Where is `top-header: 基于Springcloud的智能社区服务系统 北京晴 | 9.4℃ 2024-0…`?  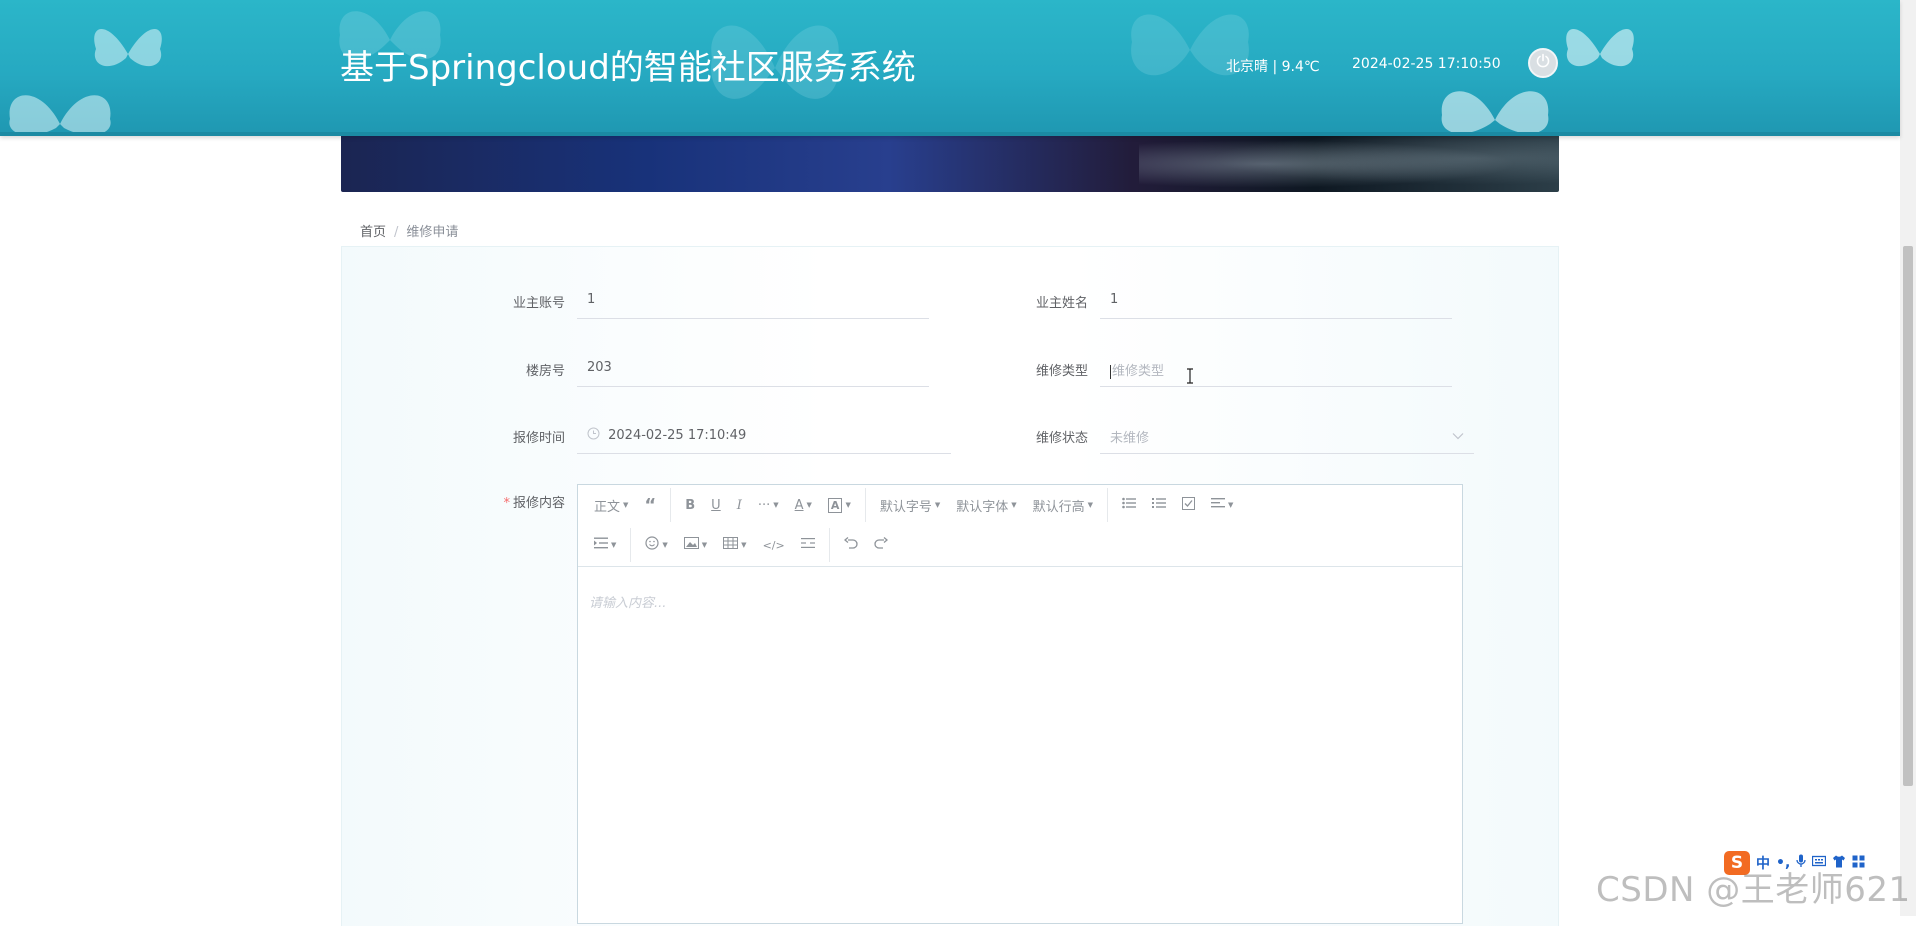
top-header: 基于Springcloud的智能社区服务系统 北京晴 | 9.4℃ 2024-0… is located at coordinates (950, 68).